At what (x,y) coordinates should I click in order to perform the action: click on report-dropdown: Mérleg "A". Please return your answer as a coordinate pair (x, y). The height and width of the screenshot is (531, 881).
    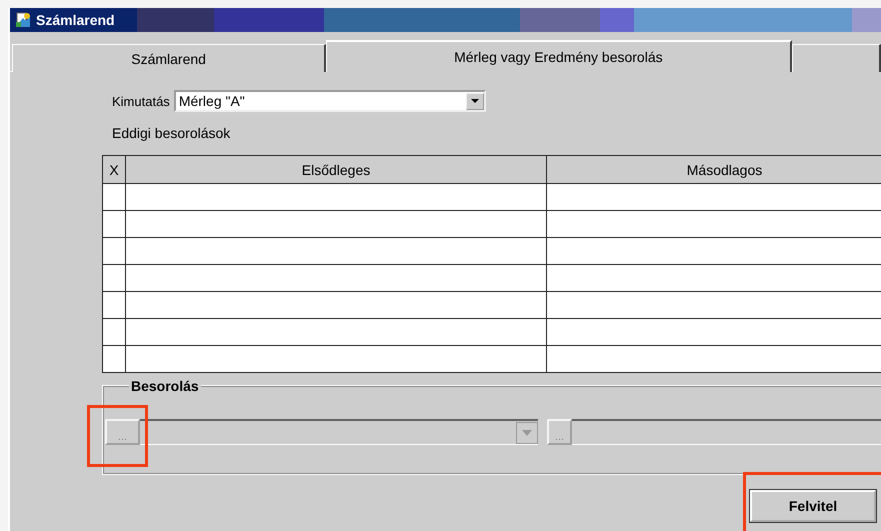
    Looking at the image, I should click on (330, 101).